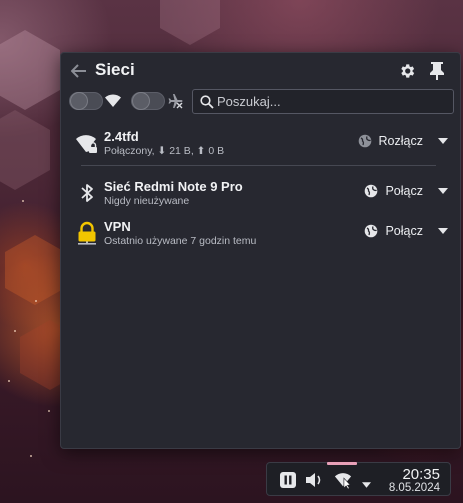 The width and height of the screenshot is (463, 503). I want to click on connection-status: Ostatnio używane 7 godzin temu, so click(180, 241).